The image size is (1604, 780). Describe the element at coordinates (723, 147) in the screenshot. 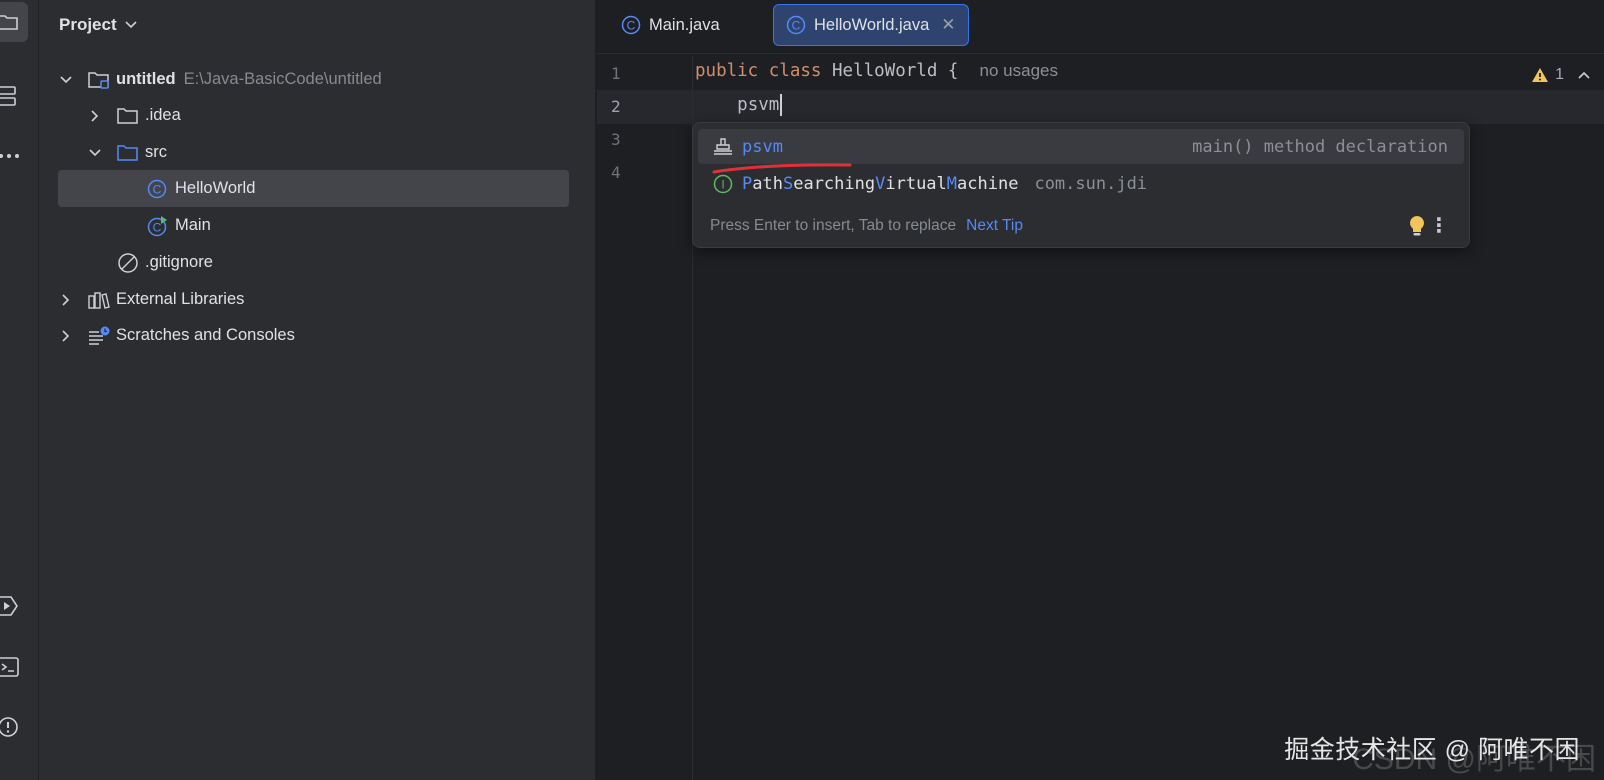

I see `live-template-icon` at that location.